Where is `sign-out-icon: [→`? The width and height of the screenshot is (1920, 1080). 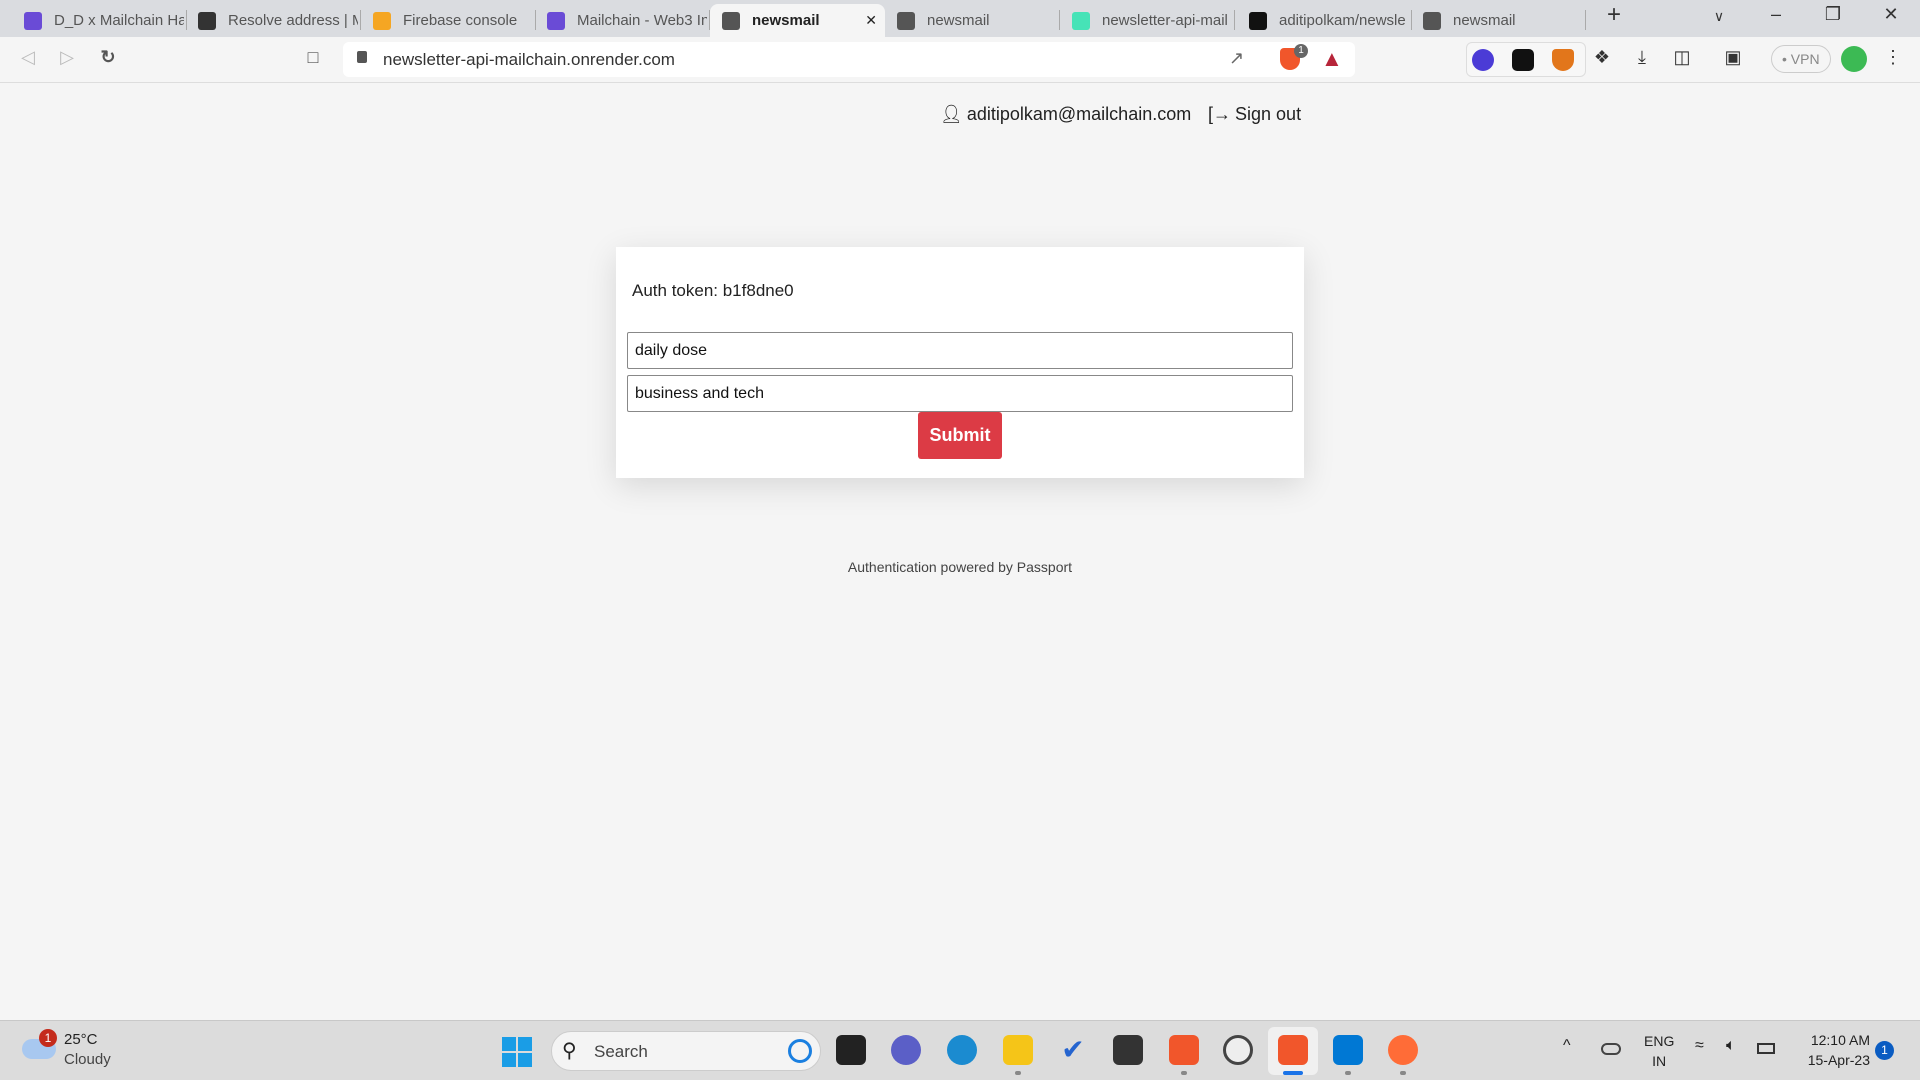 sign-out-icon: [→ is located at coordinates (1220, 114).